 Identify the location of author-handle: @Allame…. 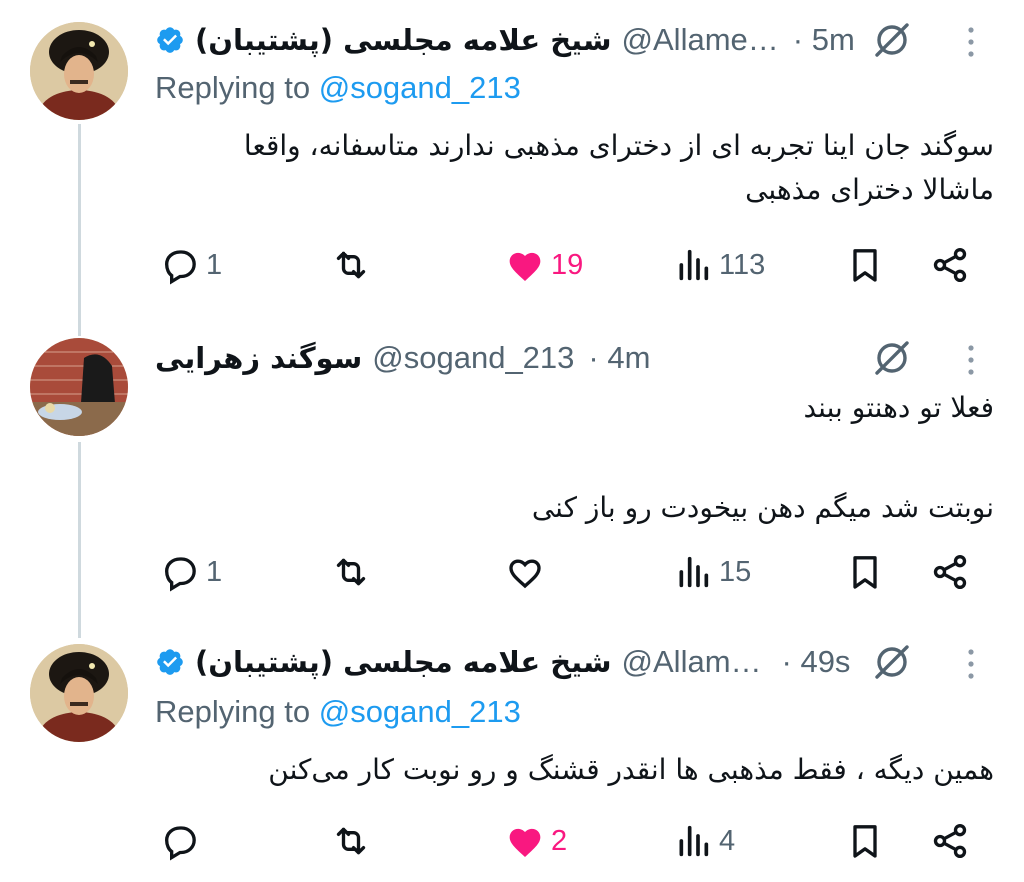
(700, 40).